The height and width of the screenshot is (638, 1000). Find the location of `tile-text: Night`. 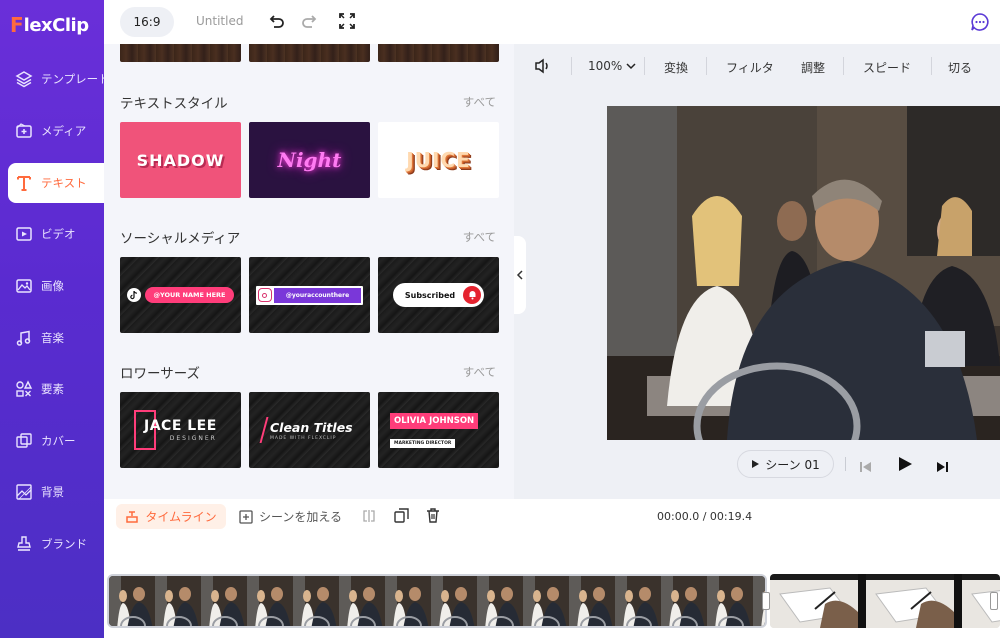

tile-text: Night is located at coordinates (309, 160).